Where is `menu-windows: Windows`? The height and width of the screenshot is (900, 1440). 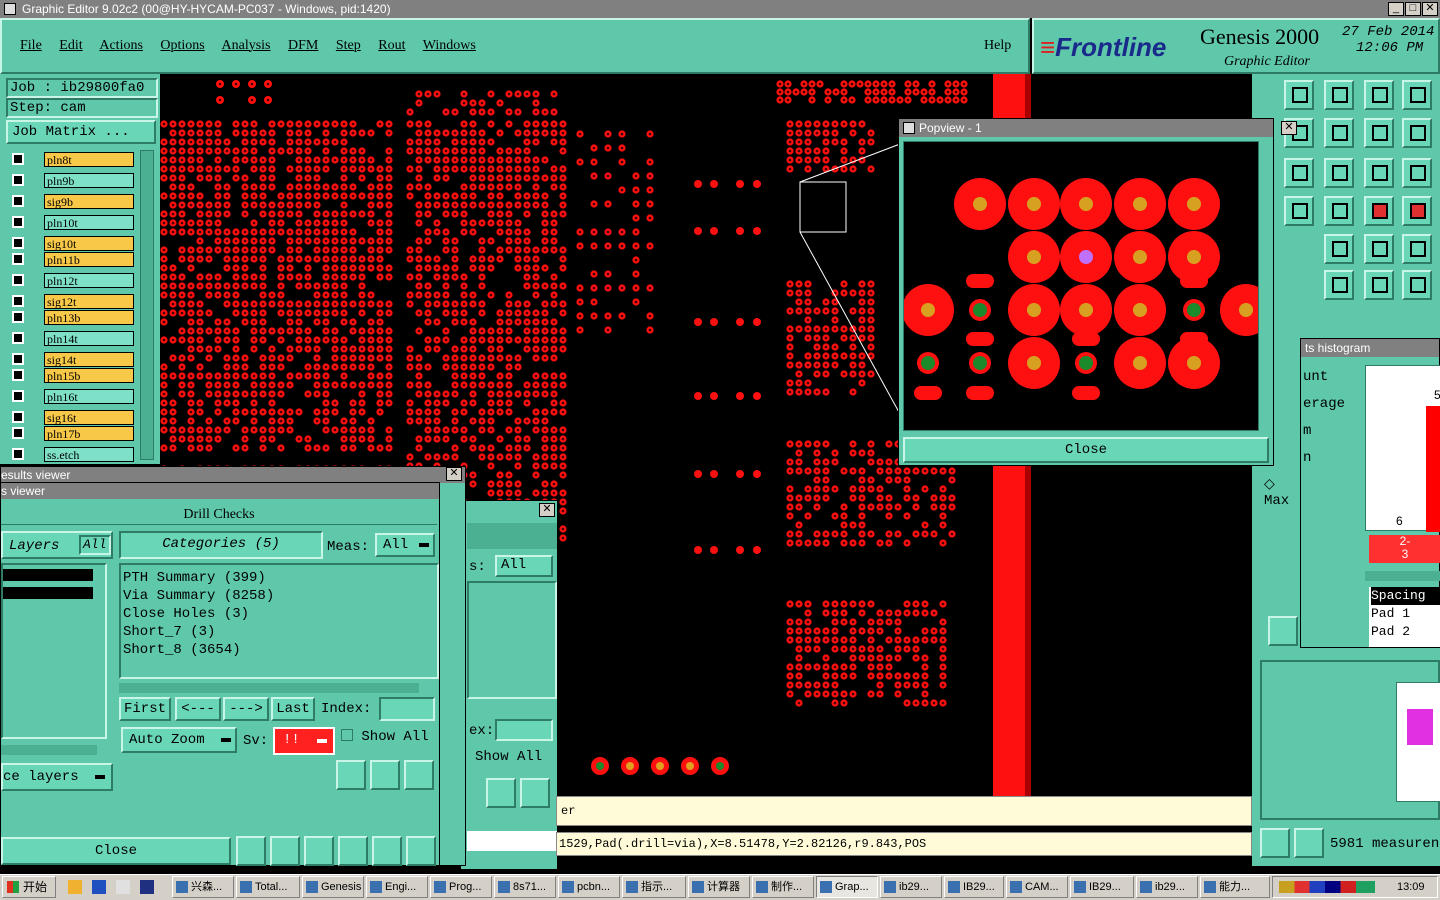
menu-windows: Windows is located at coordinates (449, 45).